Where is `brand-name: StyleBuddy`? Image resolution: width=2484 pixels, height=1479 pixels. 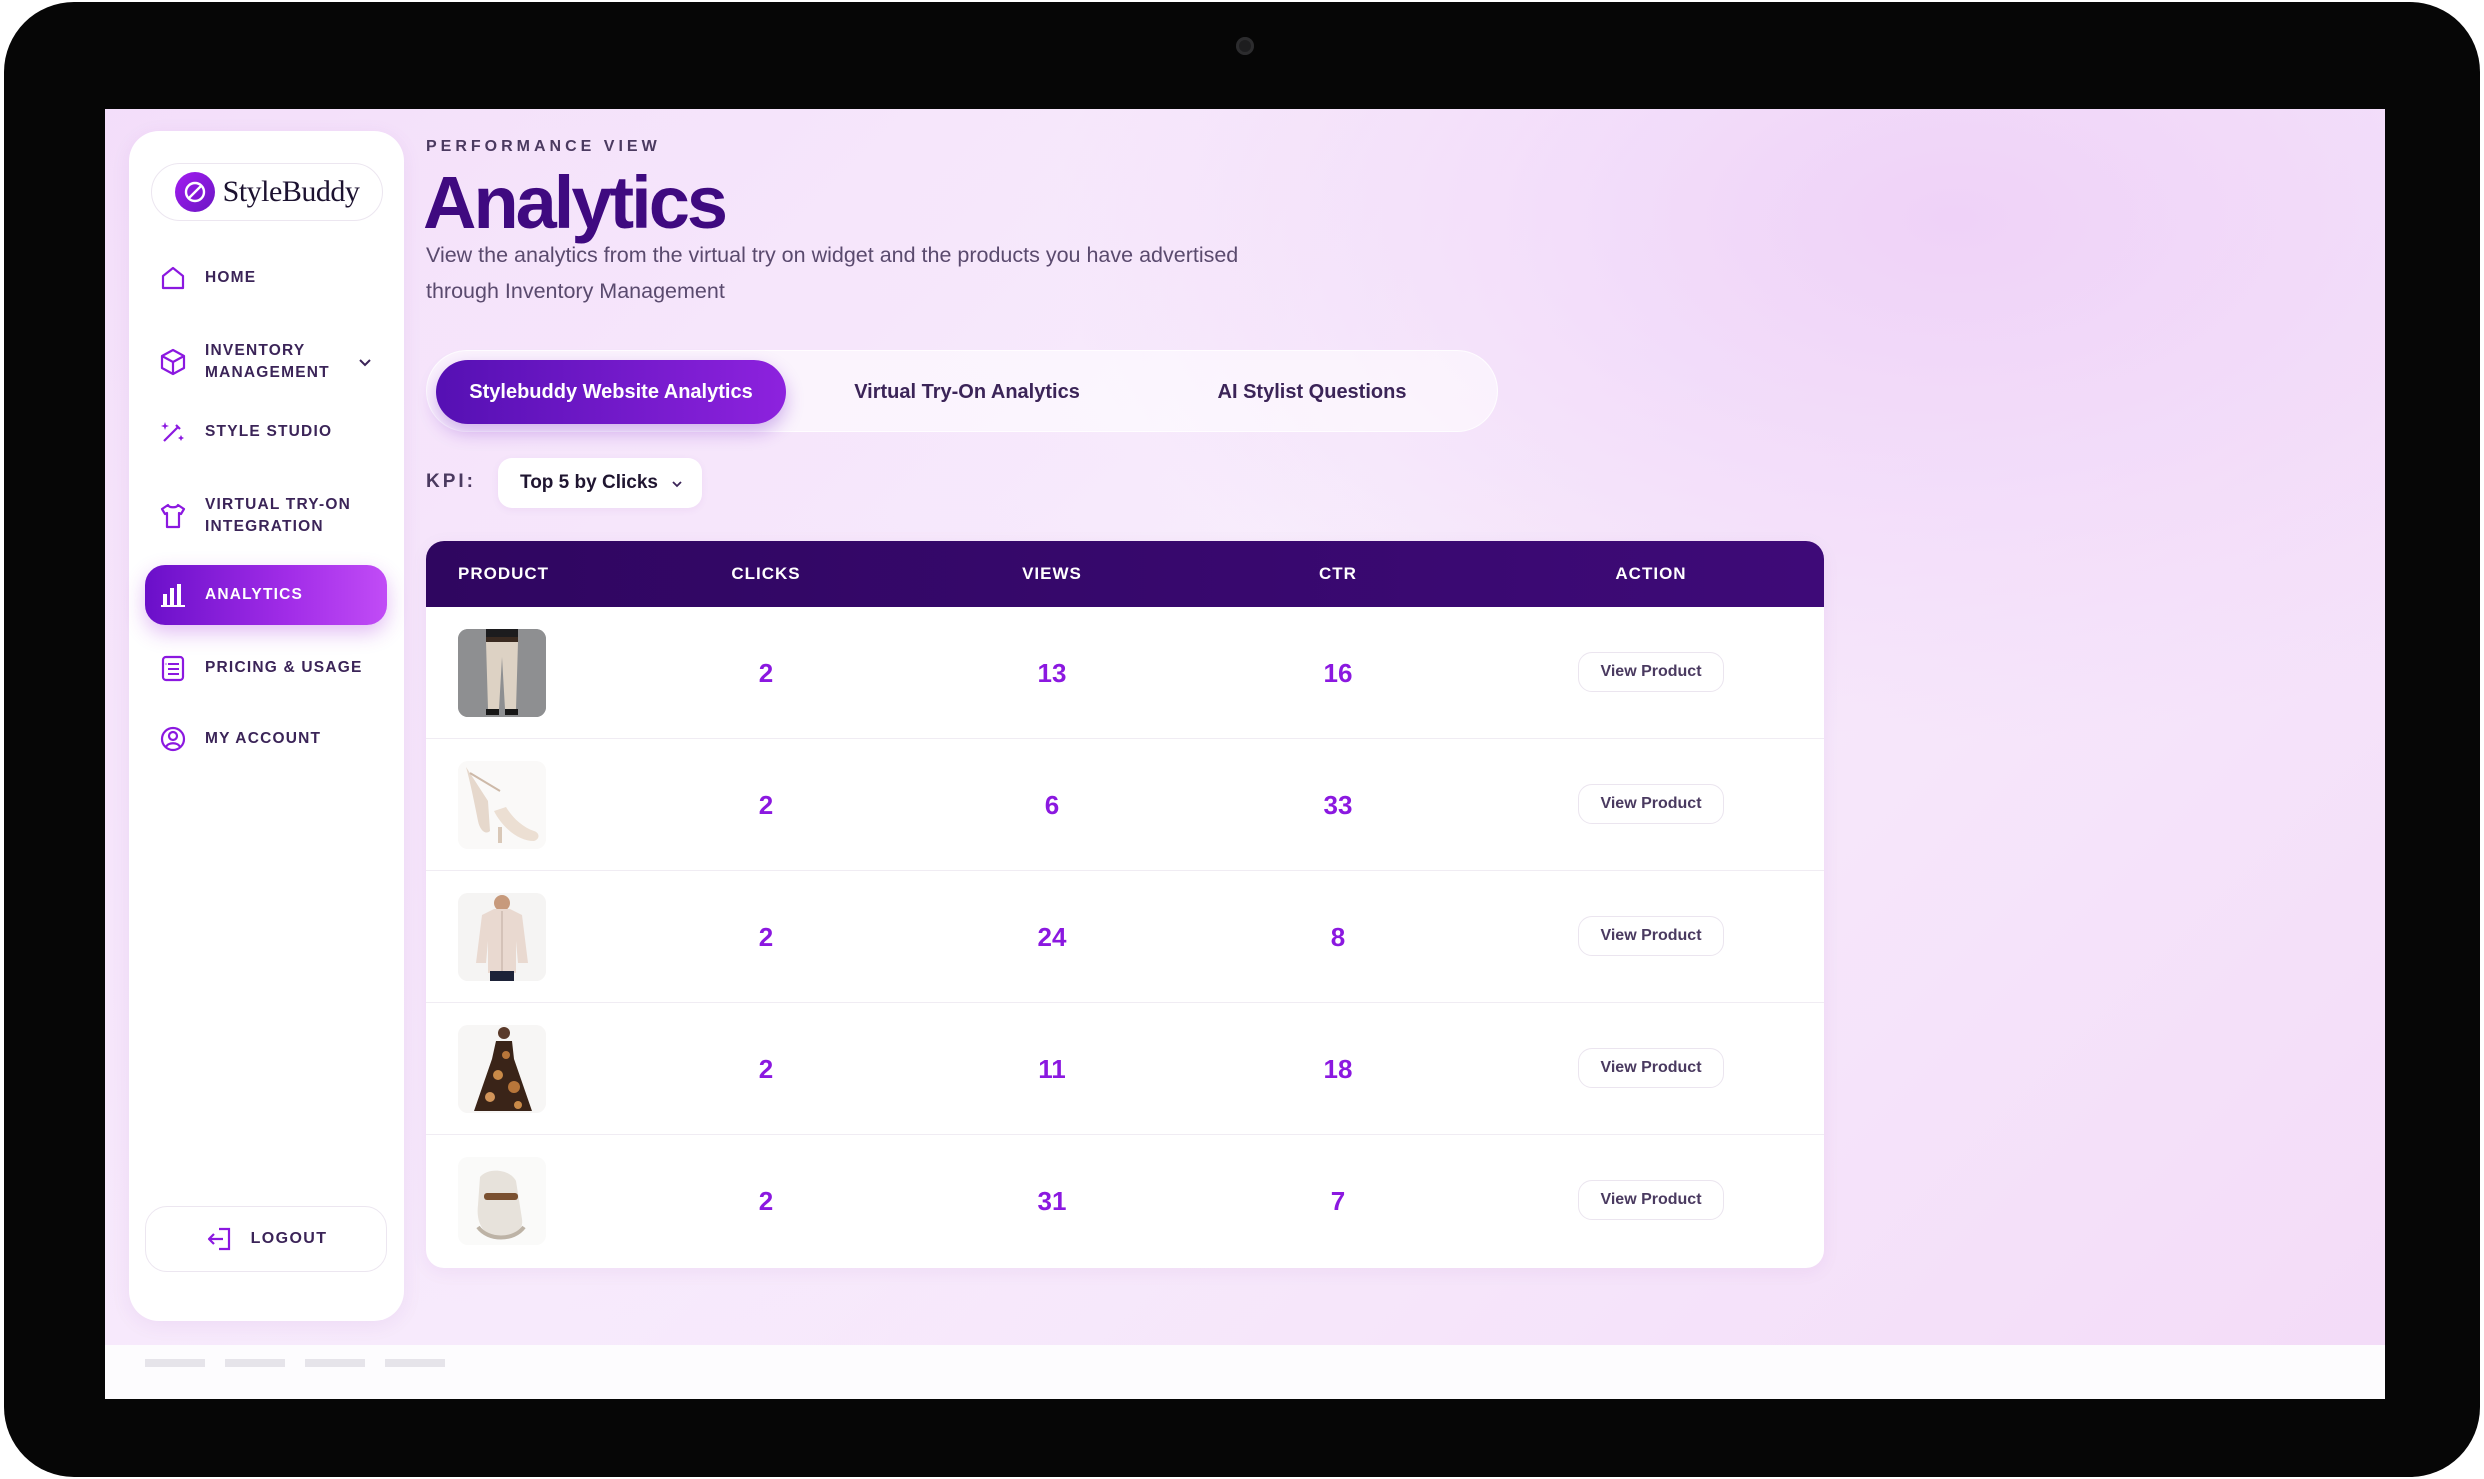
brand-name: StyleBuddy is located at coordinates (291, 191).